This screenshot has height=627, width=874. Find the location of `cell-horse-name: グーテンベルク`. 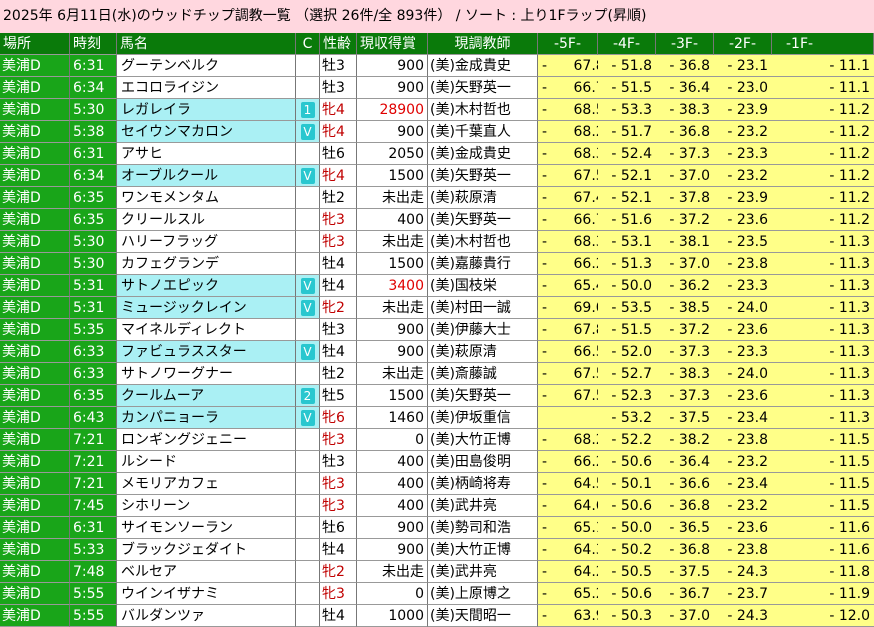

cell-horse-name: グーテンベルク is located at coordinates (206, 66).